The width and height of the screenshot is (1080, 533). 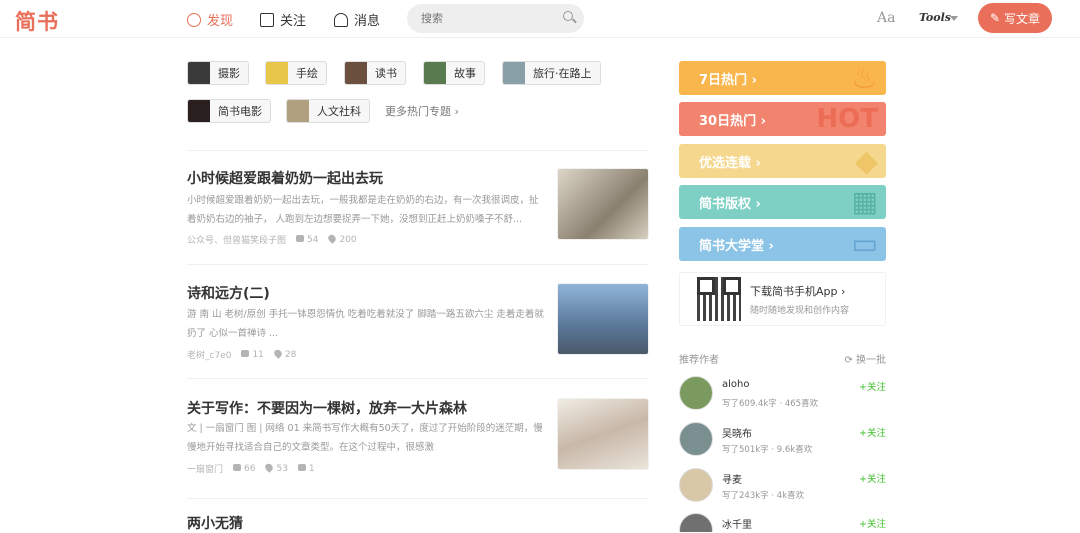 I want to click on recommend-header: 推荐作者 ⟳ 换一批, so click(x=782, y=358).